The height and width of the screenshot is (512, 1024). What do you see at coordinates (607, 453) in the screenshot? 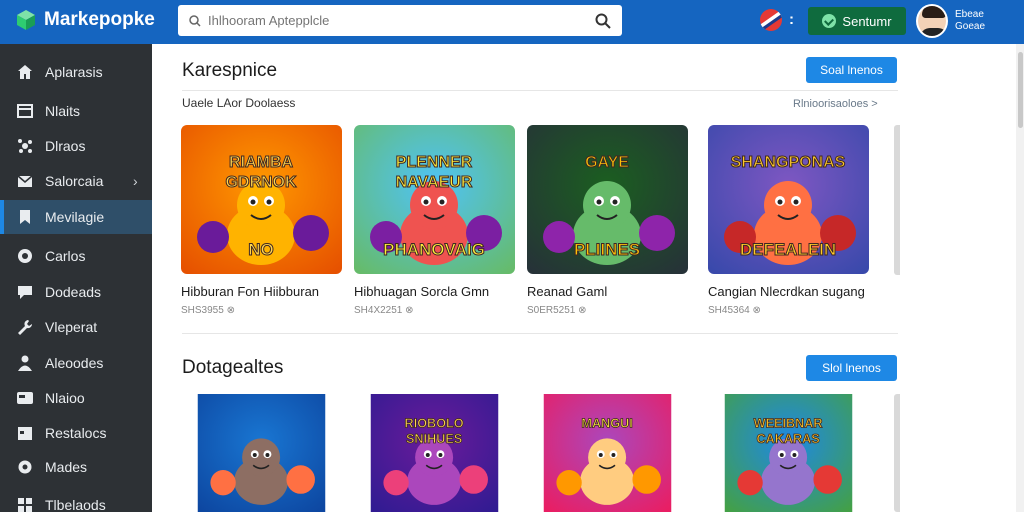
I see `game-card-image: MANGUI` at bounding box center [607, 453].